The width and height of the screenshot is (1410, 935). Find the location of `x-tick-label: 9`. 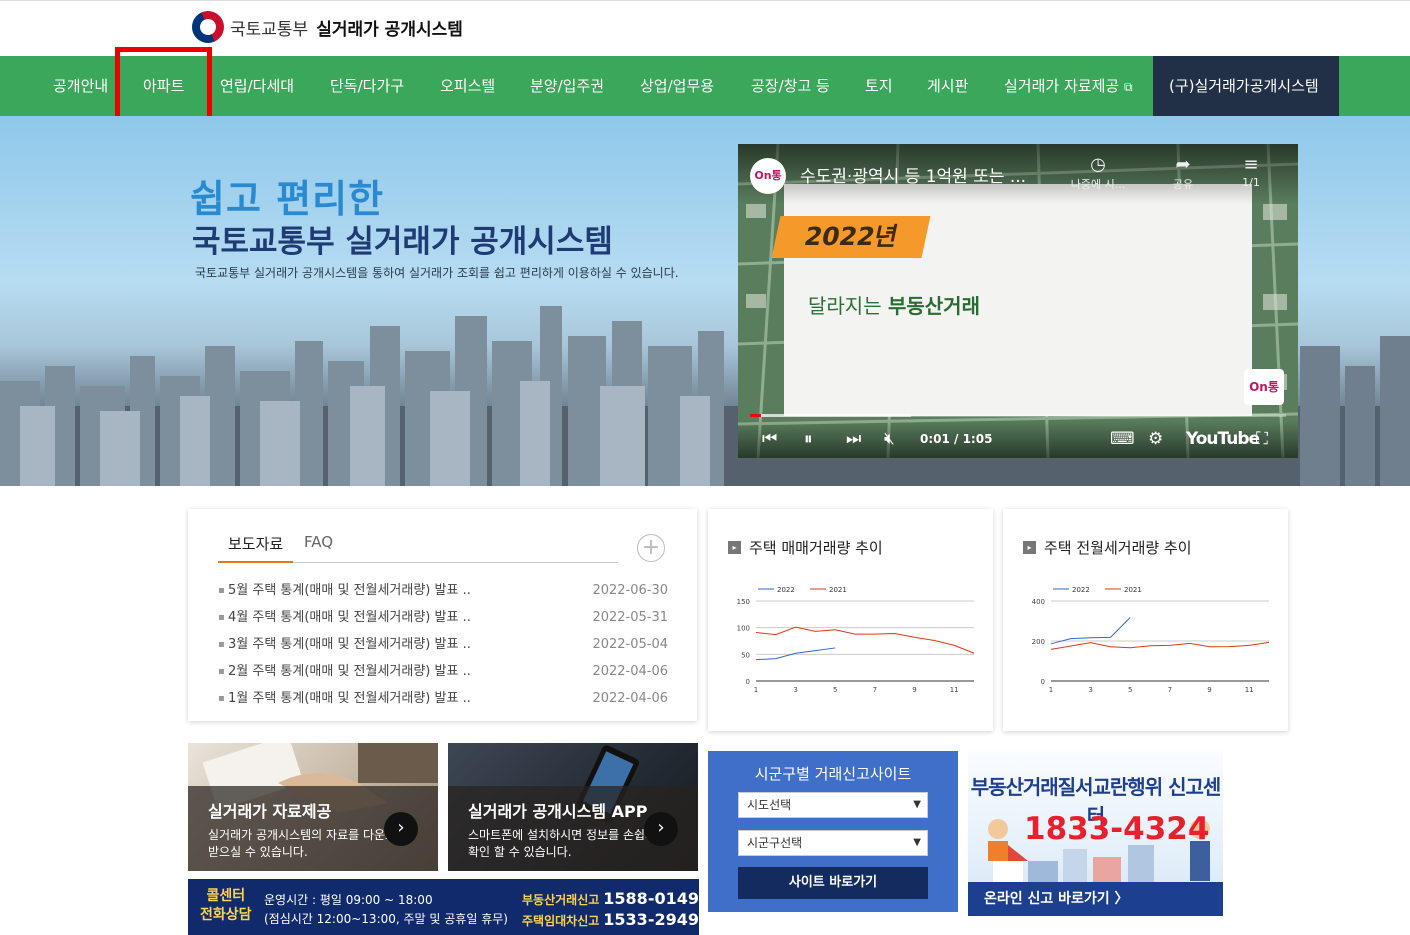

x-tick-label: 9 is located at coordinates (1209, 690).